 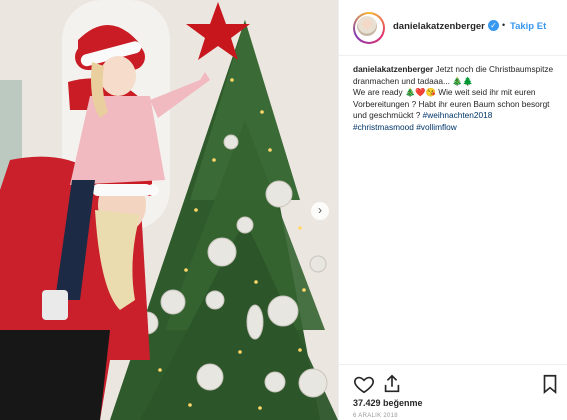 What do you see at coordinates (436, 127) in the screenshot?
I see `hashtag-link: #vollimflow` at bounding box center [436, 127].